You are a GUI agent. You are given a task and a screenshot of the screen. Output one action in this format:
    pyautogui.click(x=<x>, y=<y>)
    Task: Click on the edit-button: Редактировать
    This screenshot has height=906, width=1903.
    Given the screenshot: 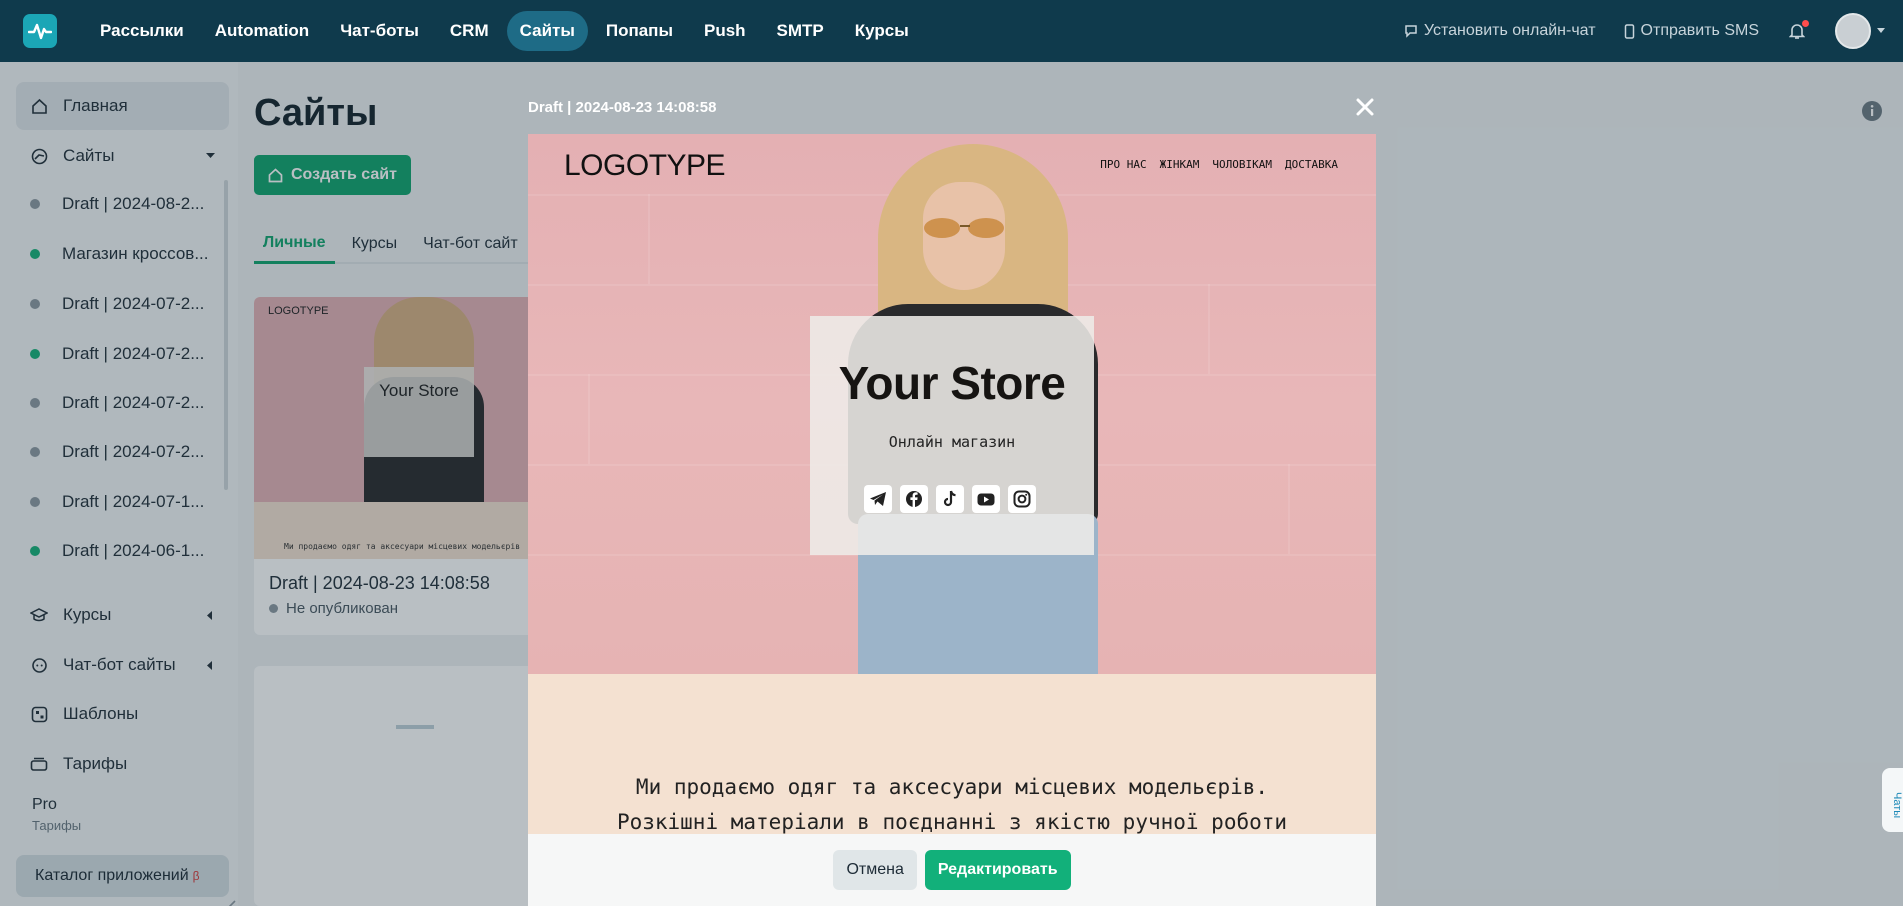 What is the action you would take?
    pyautogui.click(x=997, y=870)
    